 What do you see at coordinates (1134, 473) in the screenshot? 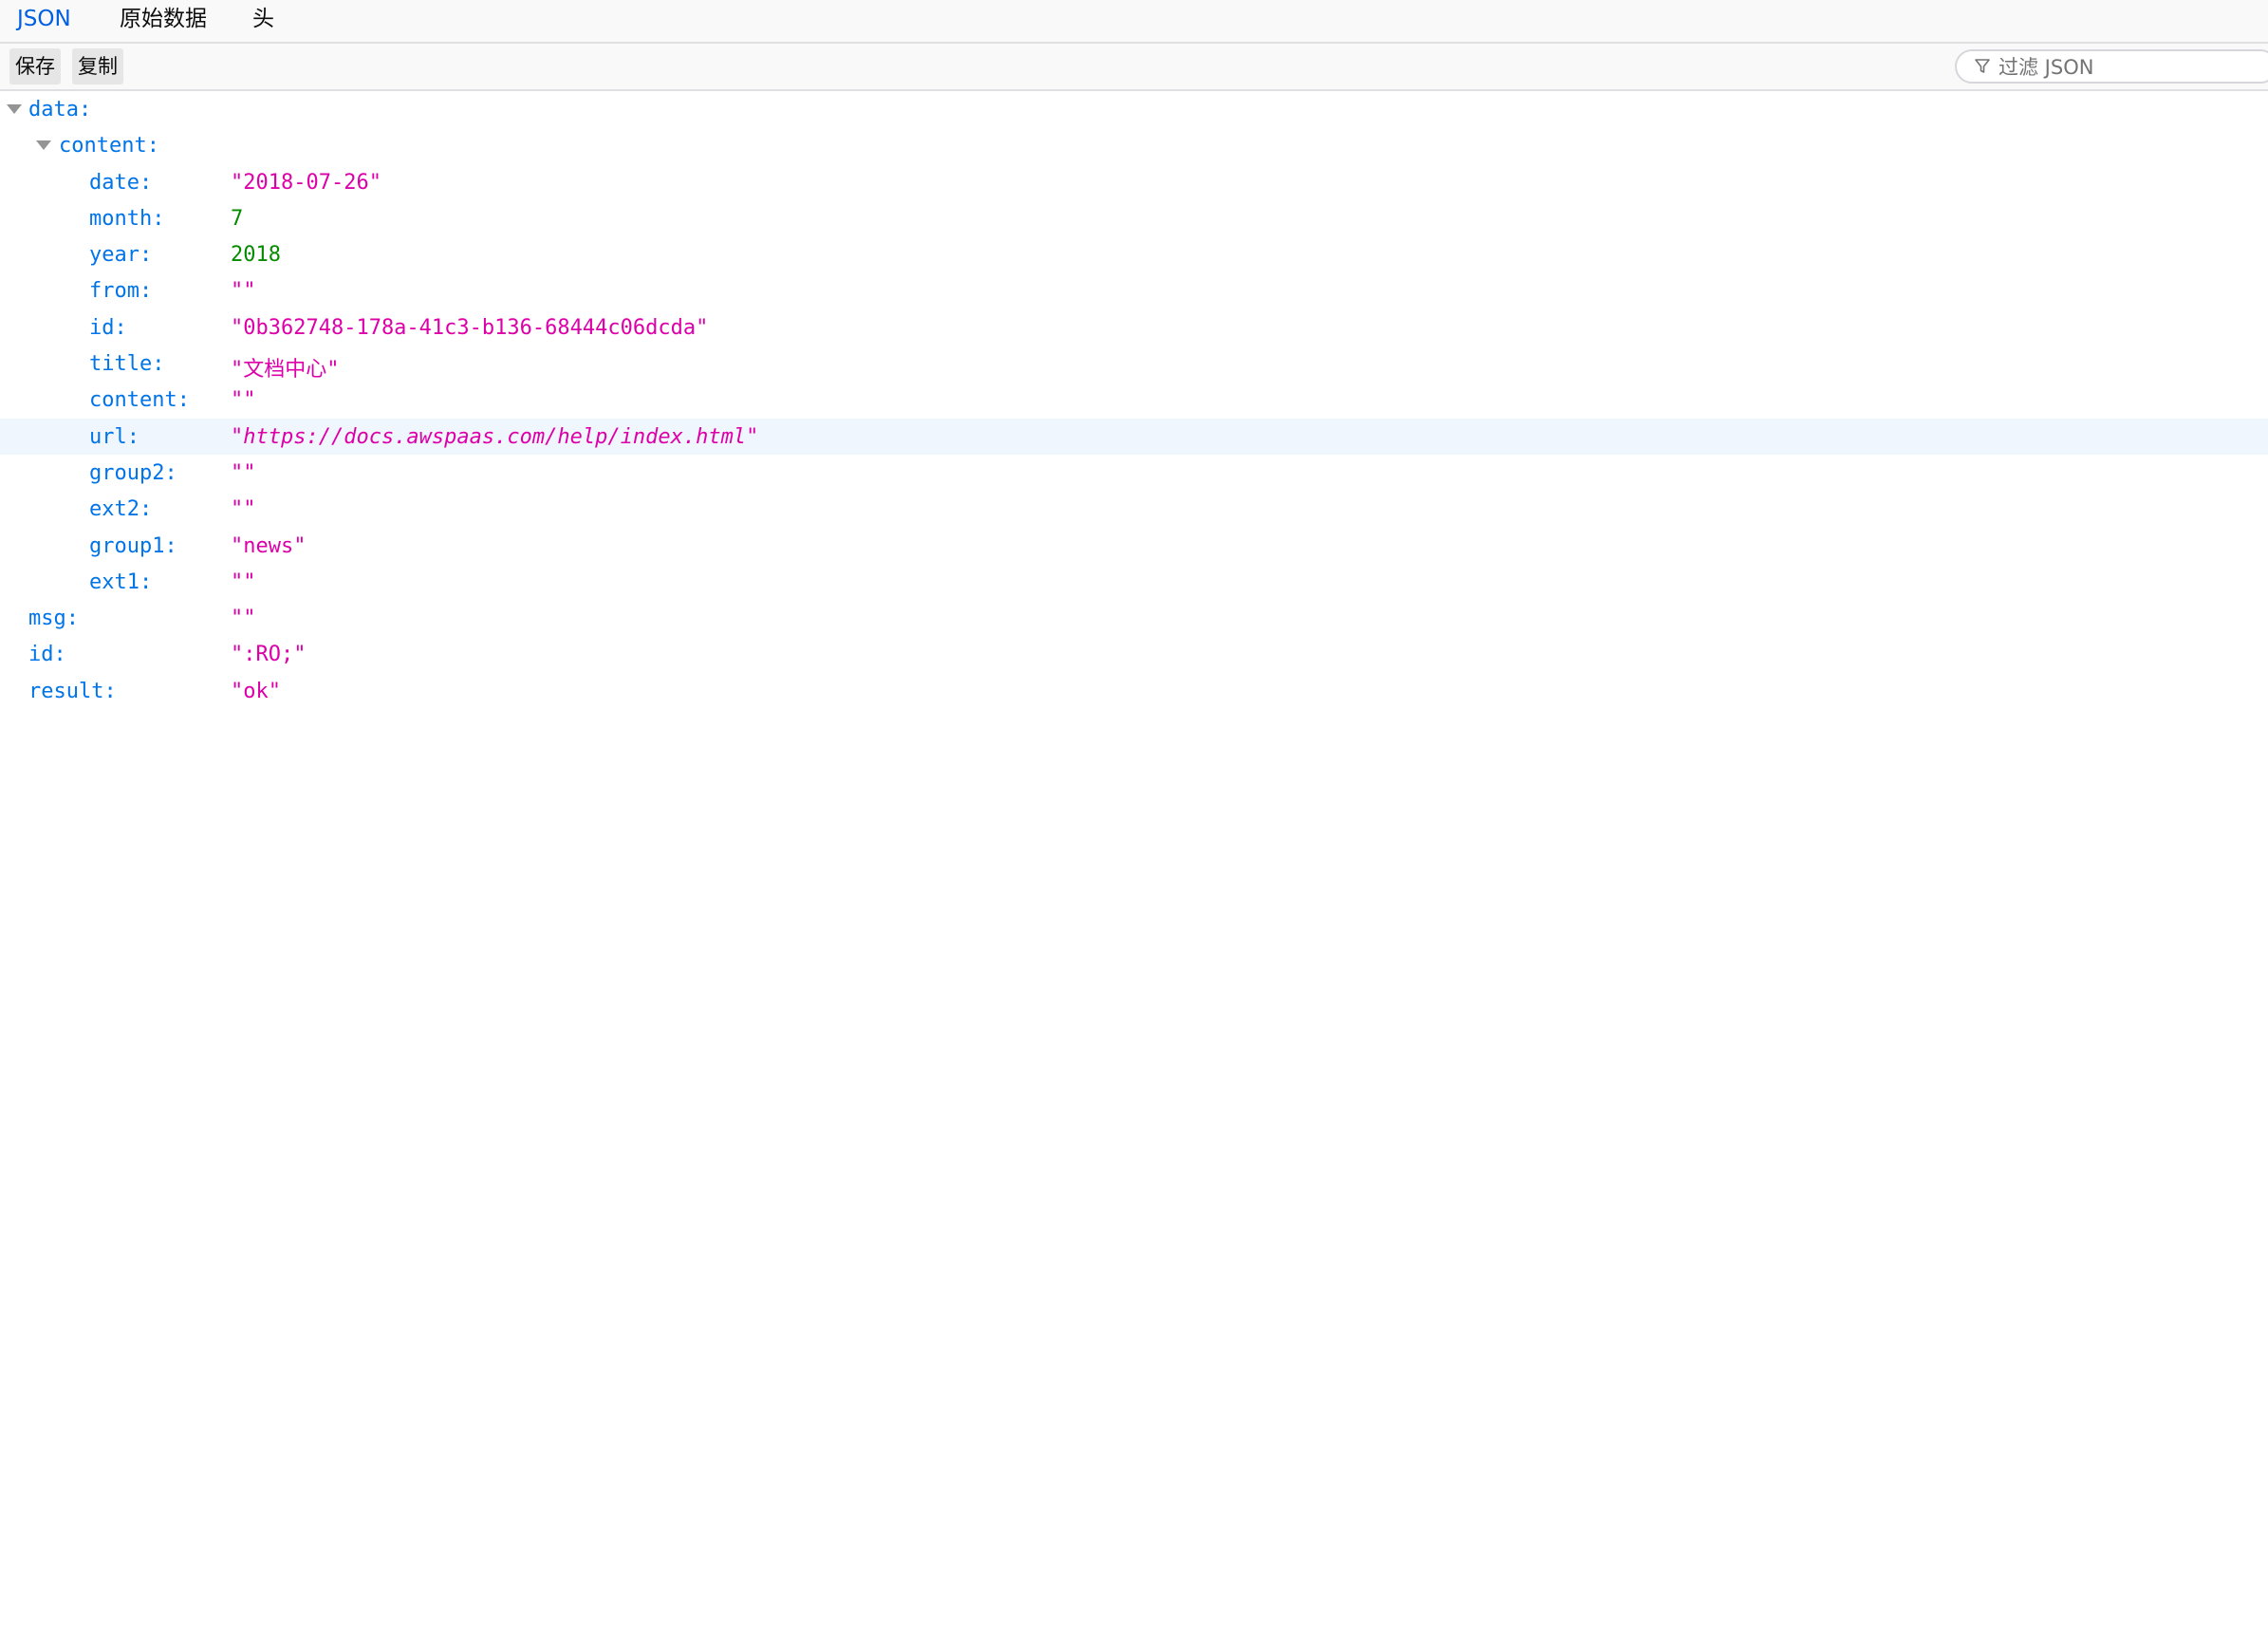
I see `tree-row-group2: group2: ""` at bounding box center [1134, 473].